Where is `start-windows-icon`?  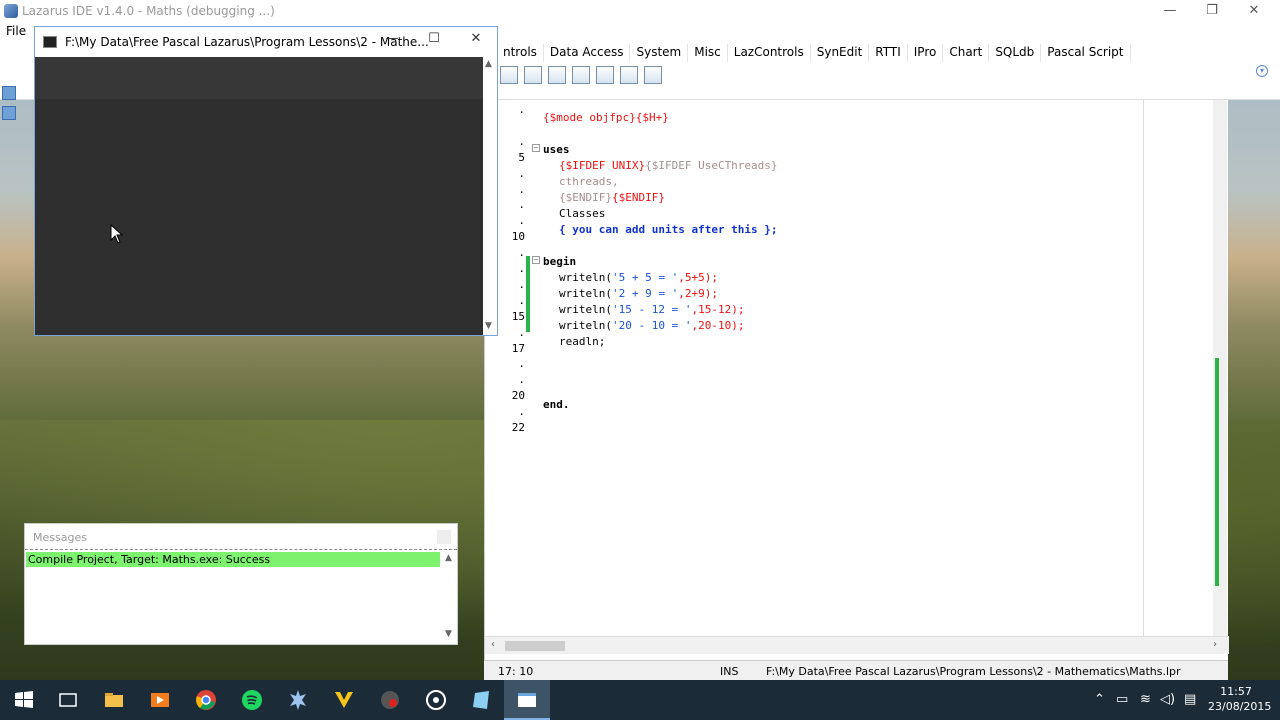
start-windows-icon is located at coordinates (24, 700).